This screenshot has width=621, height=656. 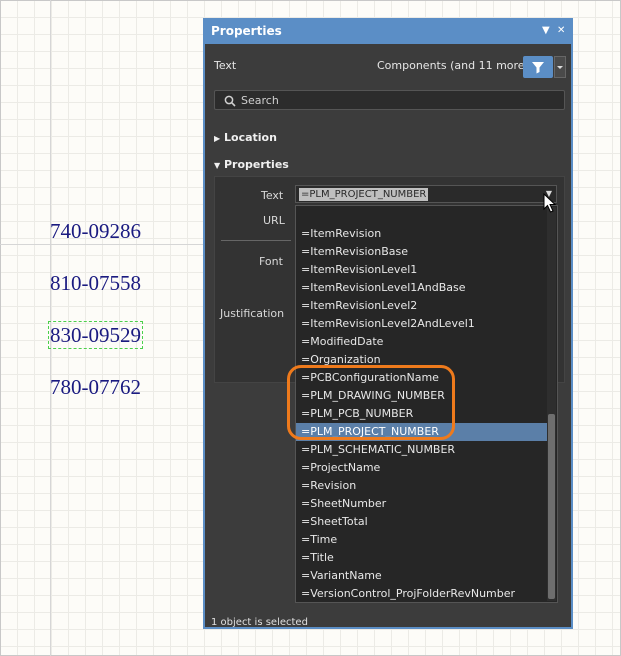 What do you see at coordinates (421, 468) in the screenshot?
I see `dropdown-item: =ProjectName` at bounding box center [421, 468].